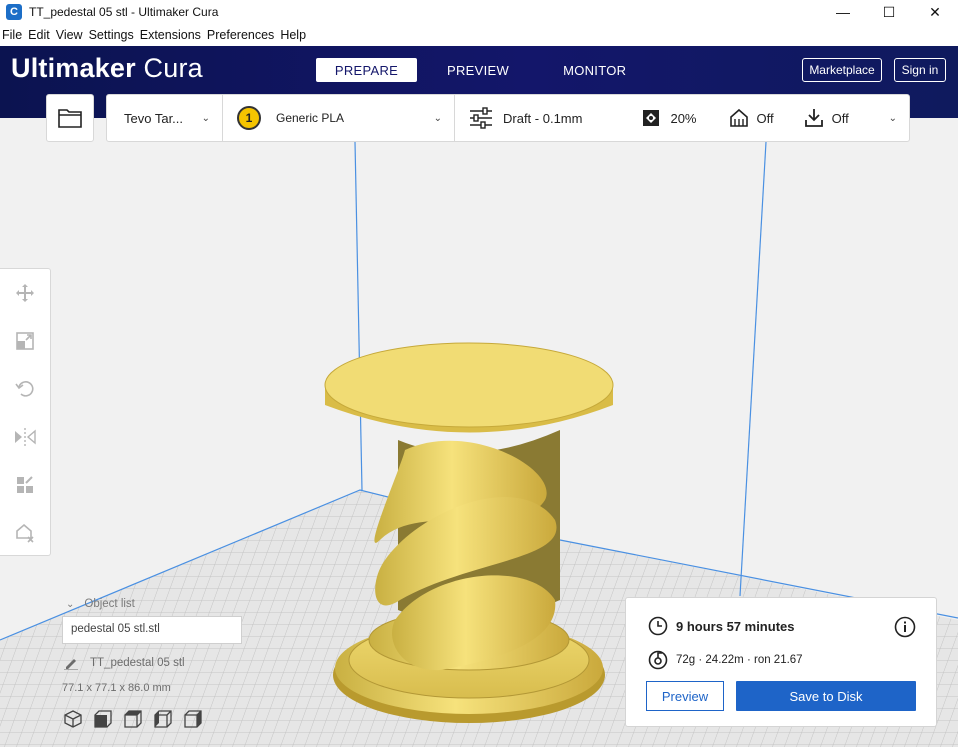 The width and height of the screenshot is (958, 747). Describe the element at coordinates (137, 663) in the screenshot. I see `selected-object-label: TT_pedestal 05 stl` at that location.